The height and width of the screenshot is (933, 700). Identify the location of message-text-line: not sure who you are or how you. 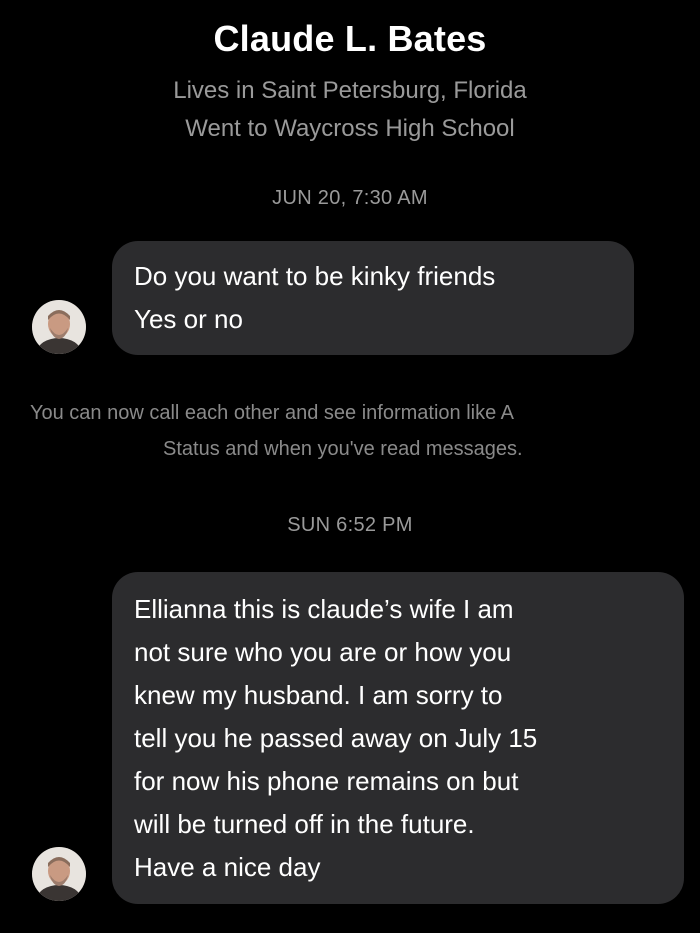
(323, 652).